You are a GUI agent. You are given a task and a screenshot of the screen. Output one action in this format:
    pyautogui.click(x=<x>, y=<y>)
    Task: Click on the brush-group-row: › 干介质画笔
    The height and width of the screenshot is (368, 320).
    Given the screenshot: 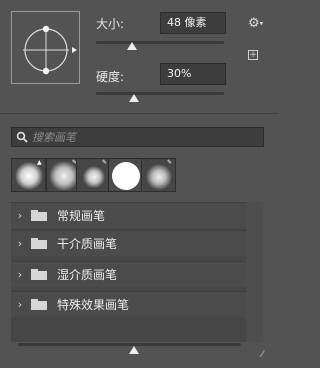 What is the action you would take?
    pyautogui.click(x=128, y=243)
    